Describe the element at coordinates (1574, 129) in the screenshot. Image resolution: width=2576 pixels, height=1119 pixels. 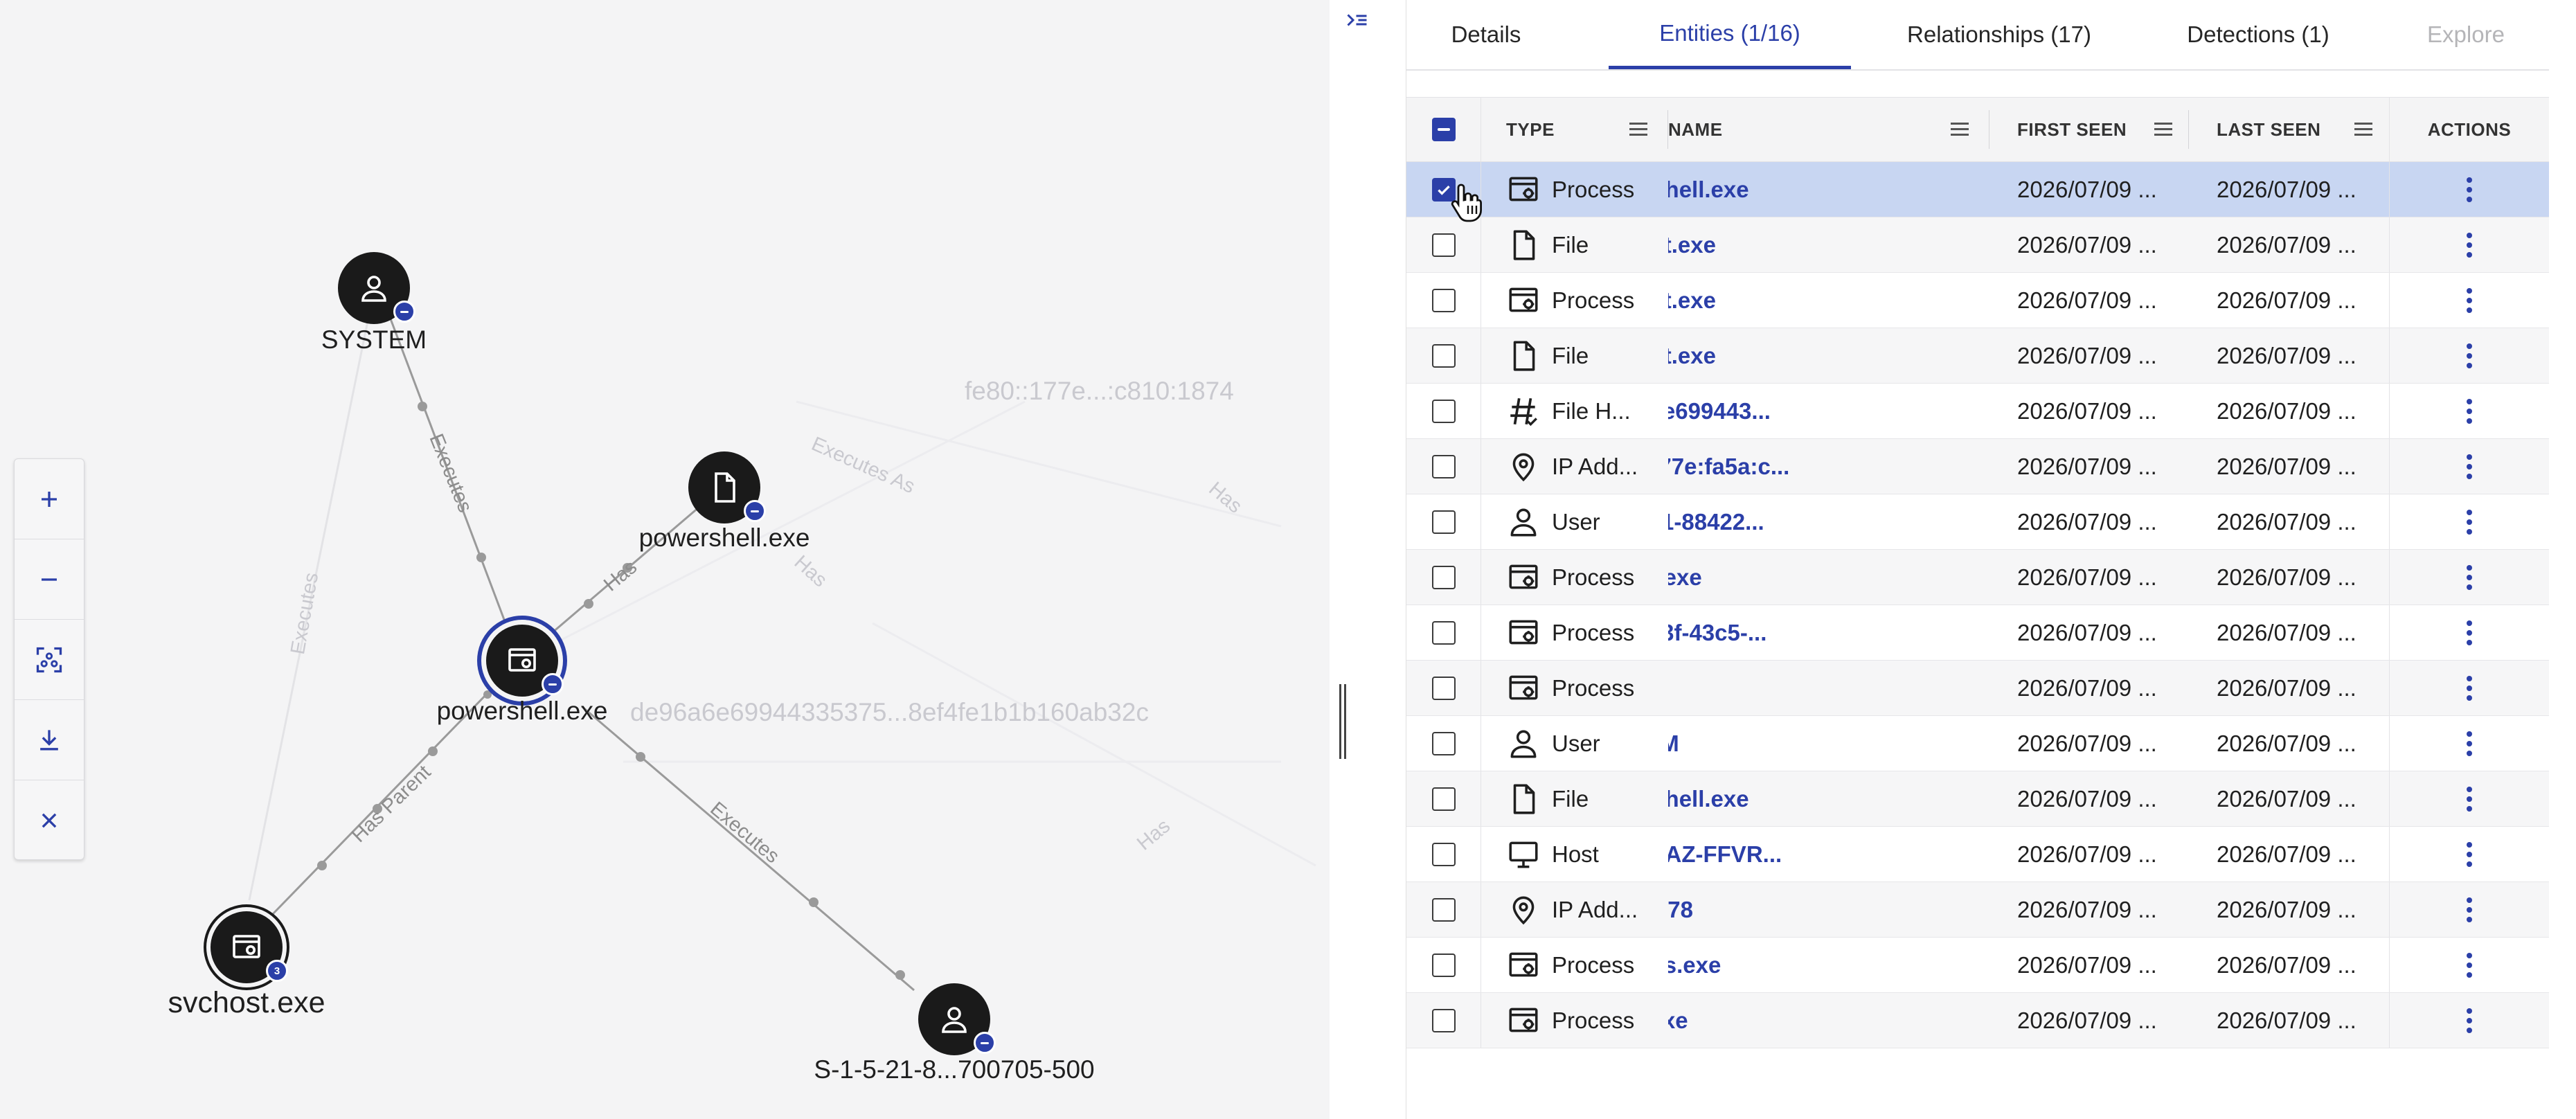
I see `column-header-type: TYPE` at that location.